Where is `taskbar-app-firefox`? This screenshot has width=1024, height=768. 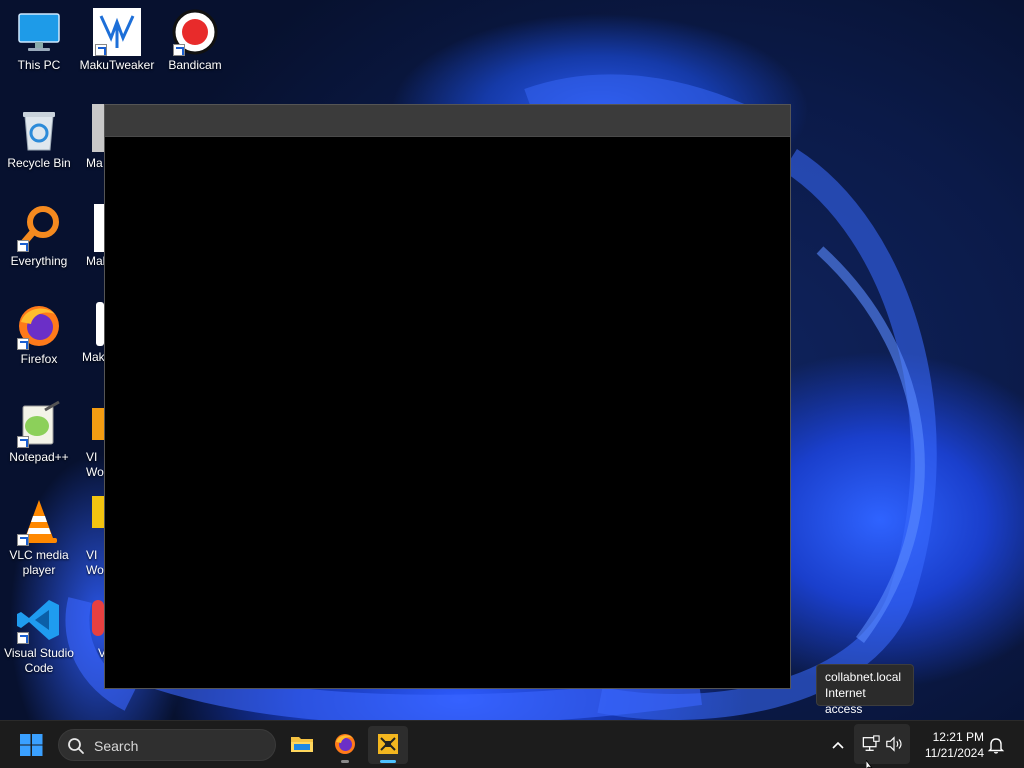
taskbar-app-firefox is located at coordinates (345, 745).